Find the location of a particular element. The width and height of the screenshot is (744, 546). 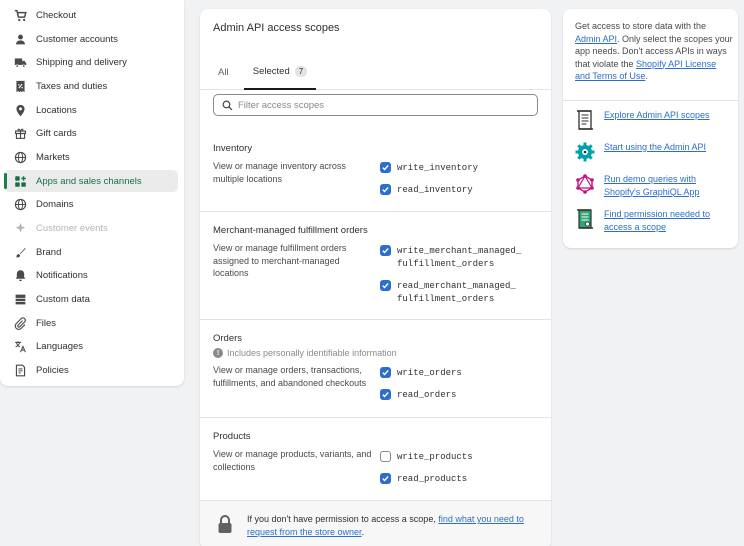

scope-checkbox-write-inventory: write_inventory is located at coordinates (429, 168).